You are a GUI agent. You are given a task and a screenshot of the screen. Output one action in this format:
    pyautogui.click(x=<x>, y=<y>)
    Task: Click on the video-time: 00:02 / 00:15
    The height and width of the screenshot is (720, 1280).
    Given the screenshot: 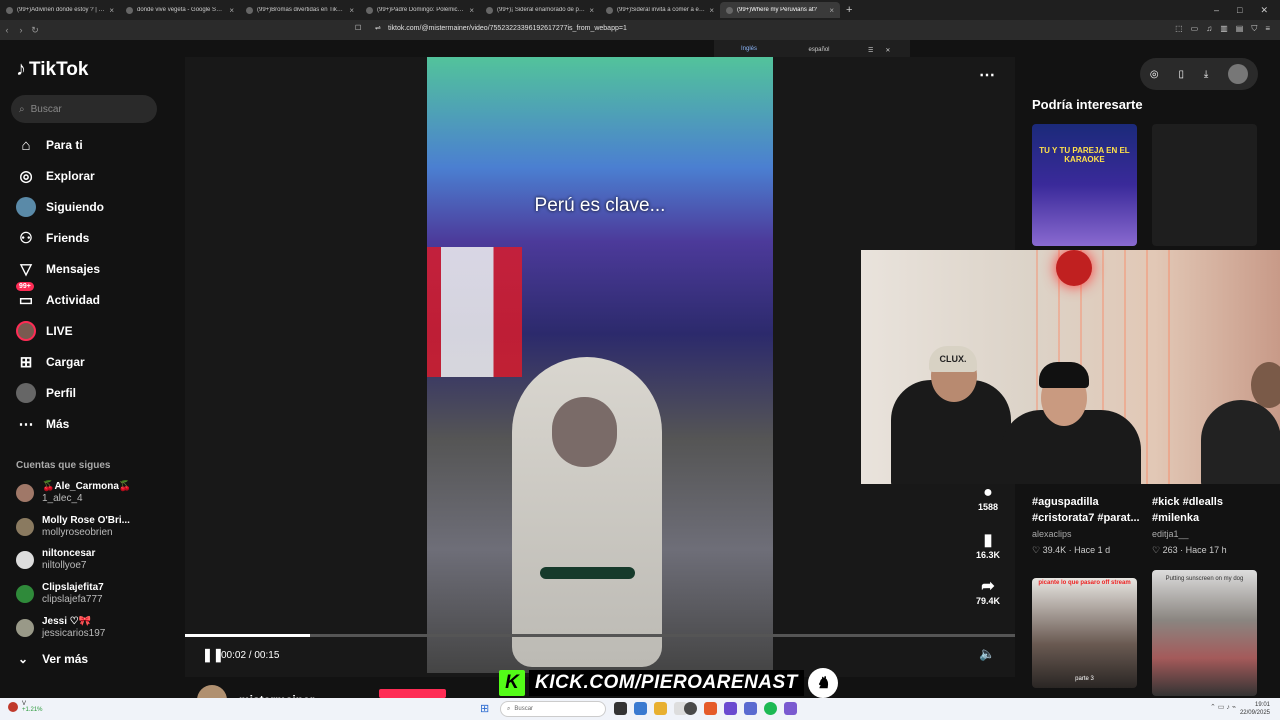 What is the action you would take?
    pyautogui.click(x=250, y=655)
    